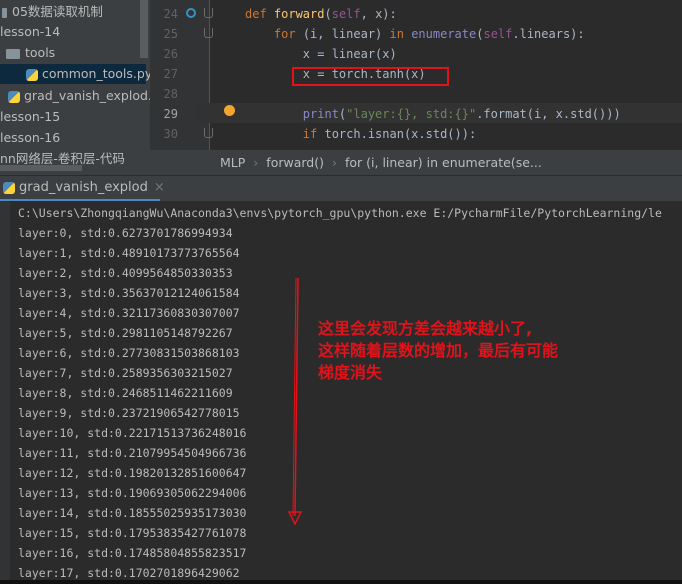  I want to click on line-number: 28, so click(170, 94).